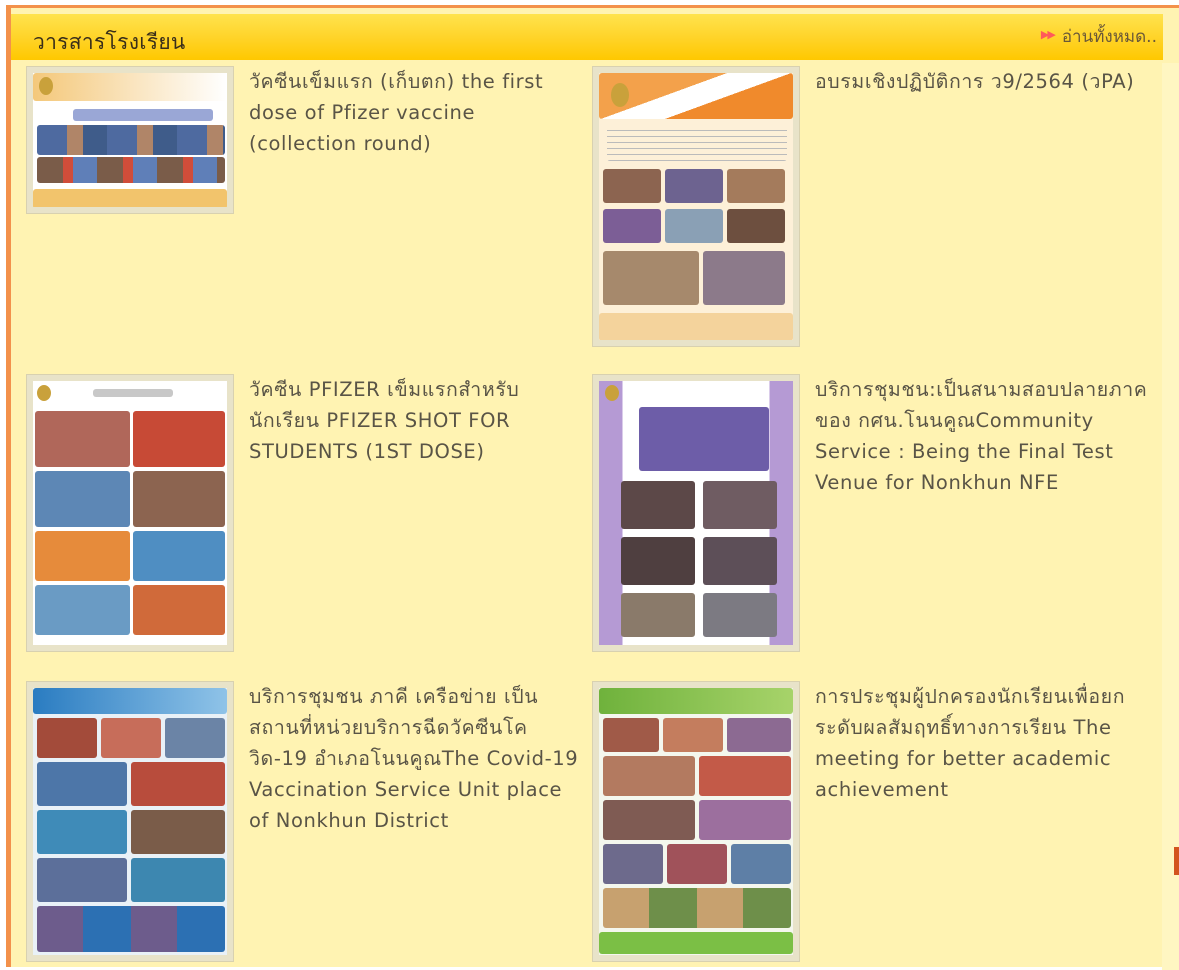  Describe the element at coordinates (1170, 516) in the screenshot. I see `right-edge-strip` at that location.